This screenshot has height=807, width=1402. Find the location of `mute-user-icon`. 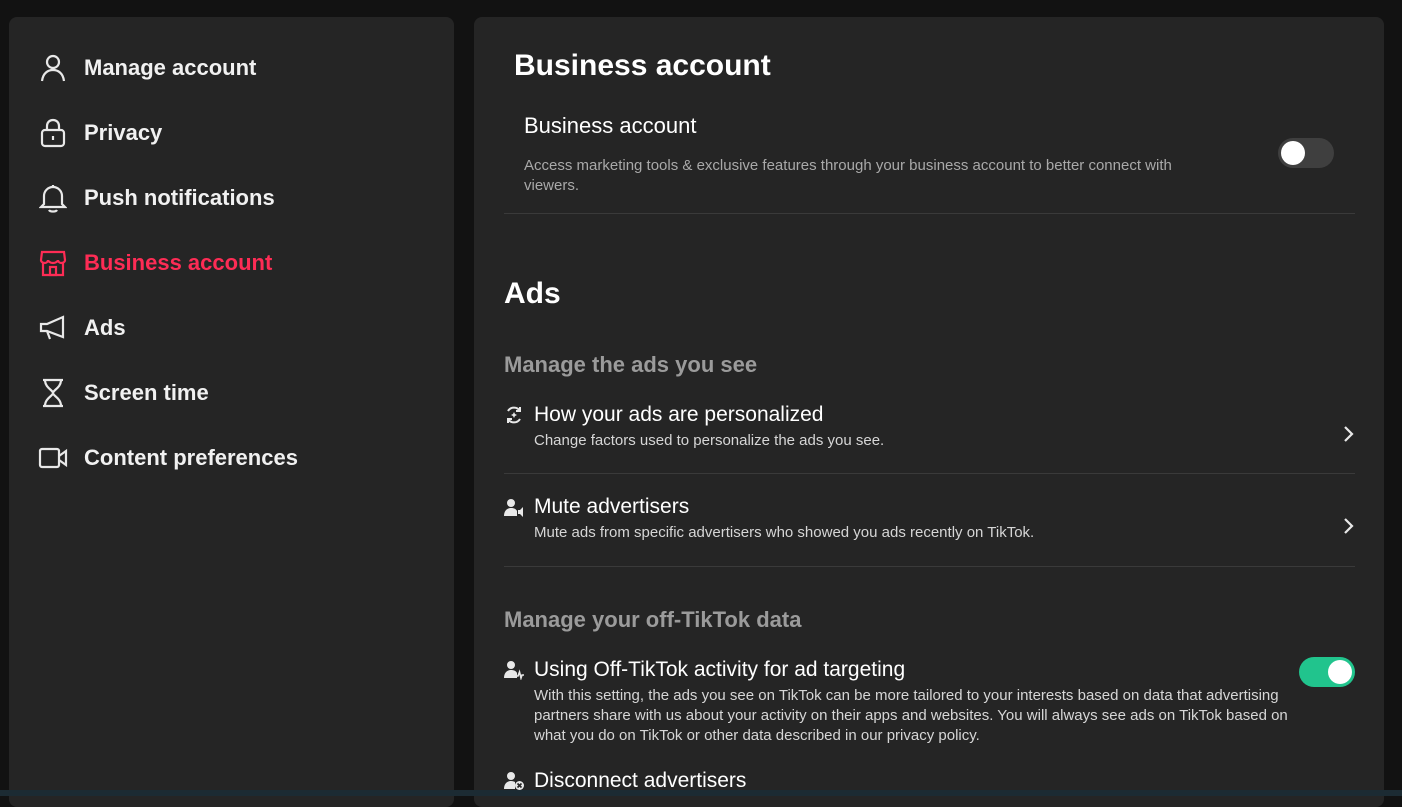

mute-user-icon is located at coordinates (514, 508).